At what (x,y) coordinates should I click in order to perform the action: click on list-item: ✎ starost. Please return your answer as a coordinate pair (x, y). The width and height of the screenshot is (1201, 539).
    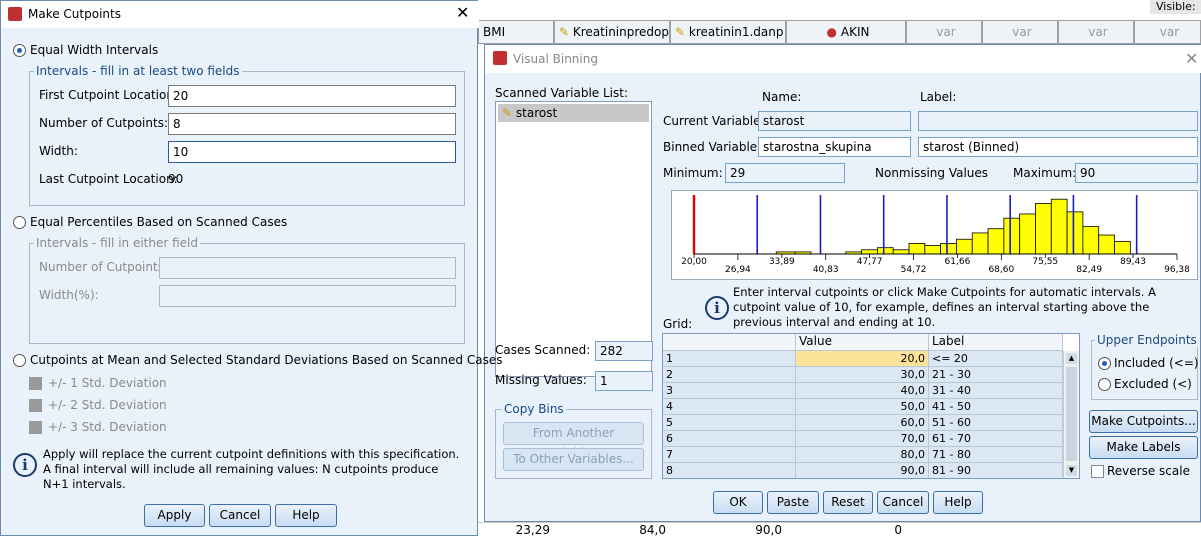
    Looking at the image, I should click on (573, 113).